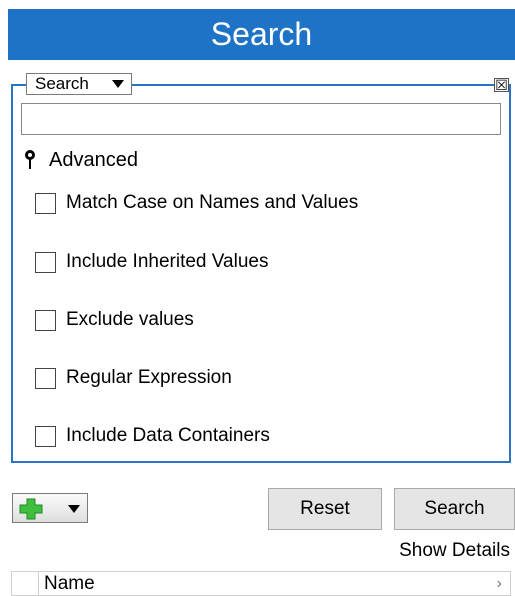 The image size is (515, 596). What do you see at coordinates (149, 377) in the screenshot?
I see `option-label: Regular Expression` at bounding box center [149, 377].